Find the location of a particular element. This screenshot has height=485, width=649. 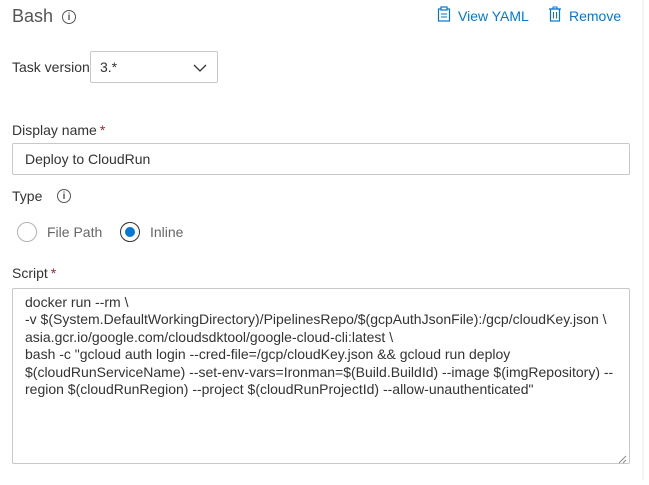

task-version-select: 3.* is located at coordinates (154, 67).